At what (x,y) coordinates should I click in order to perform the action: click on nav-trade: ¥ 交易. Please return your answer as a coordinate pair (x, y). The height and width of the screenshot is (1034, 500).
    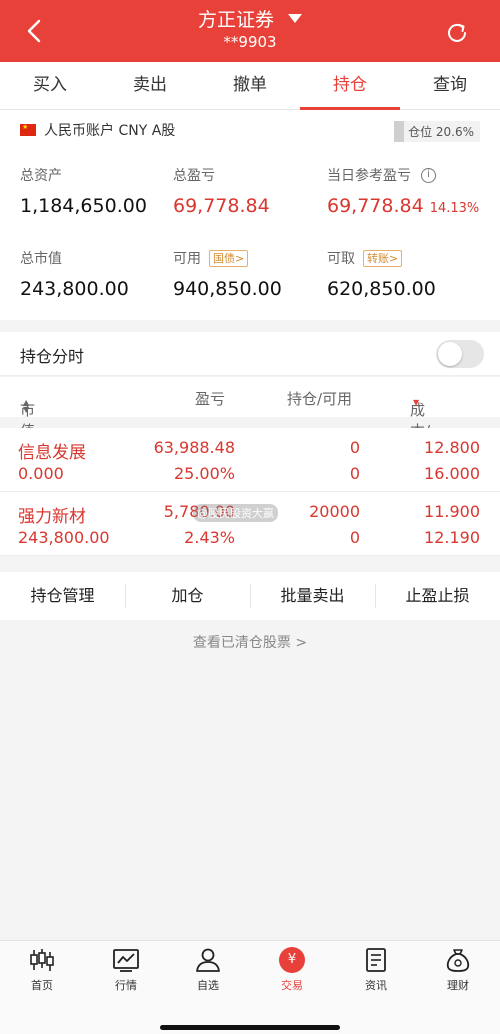
    Looking at the image, I should click on (292, 970).